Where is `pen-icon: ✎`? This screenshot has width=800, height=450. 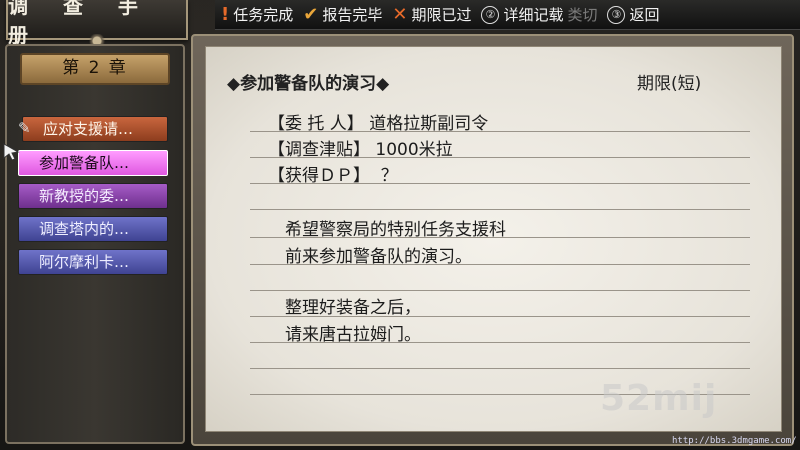 pen-icon: ✎ is located at coordinates (24, 128).